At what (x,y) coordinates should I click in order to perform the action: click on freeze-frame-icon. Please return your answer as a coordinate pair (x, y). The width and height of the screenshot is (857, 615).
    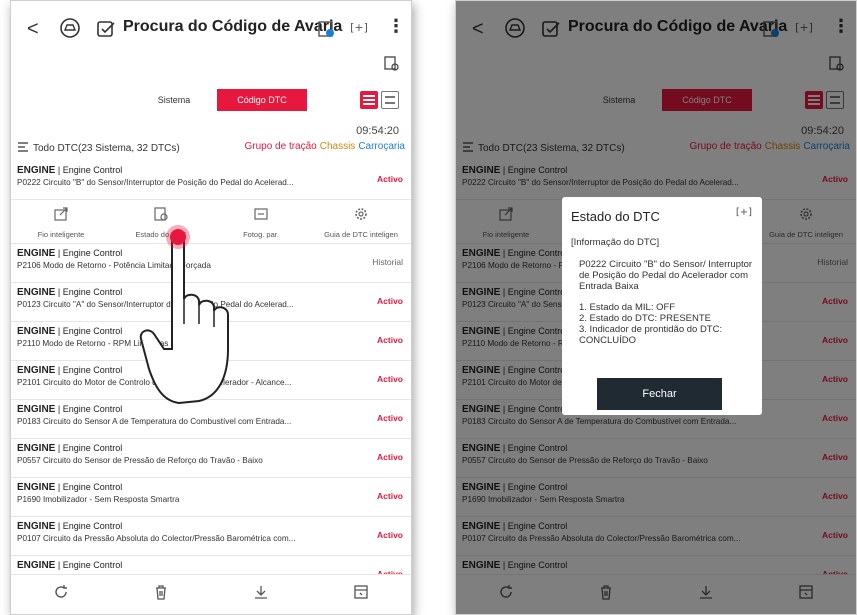
    Looking at the image, I should click on (261, 214).